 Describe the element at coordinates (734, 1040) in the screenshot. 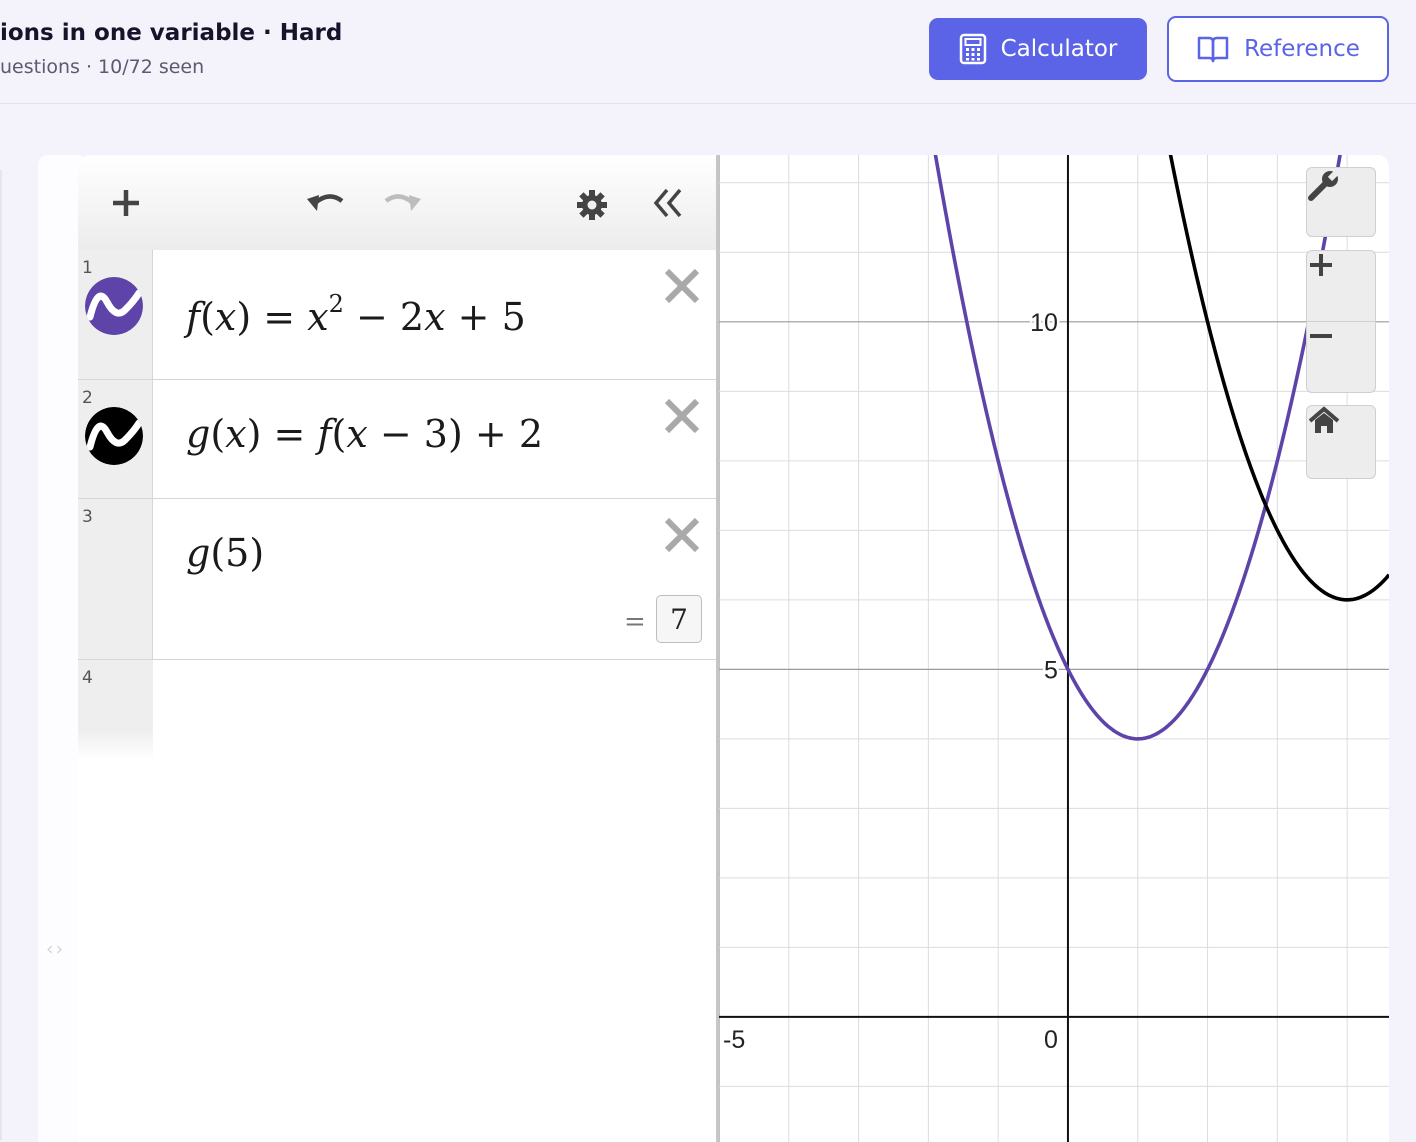

I see `x-tick-label: -5` at that location.